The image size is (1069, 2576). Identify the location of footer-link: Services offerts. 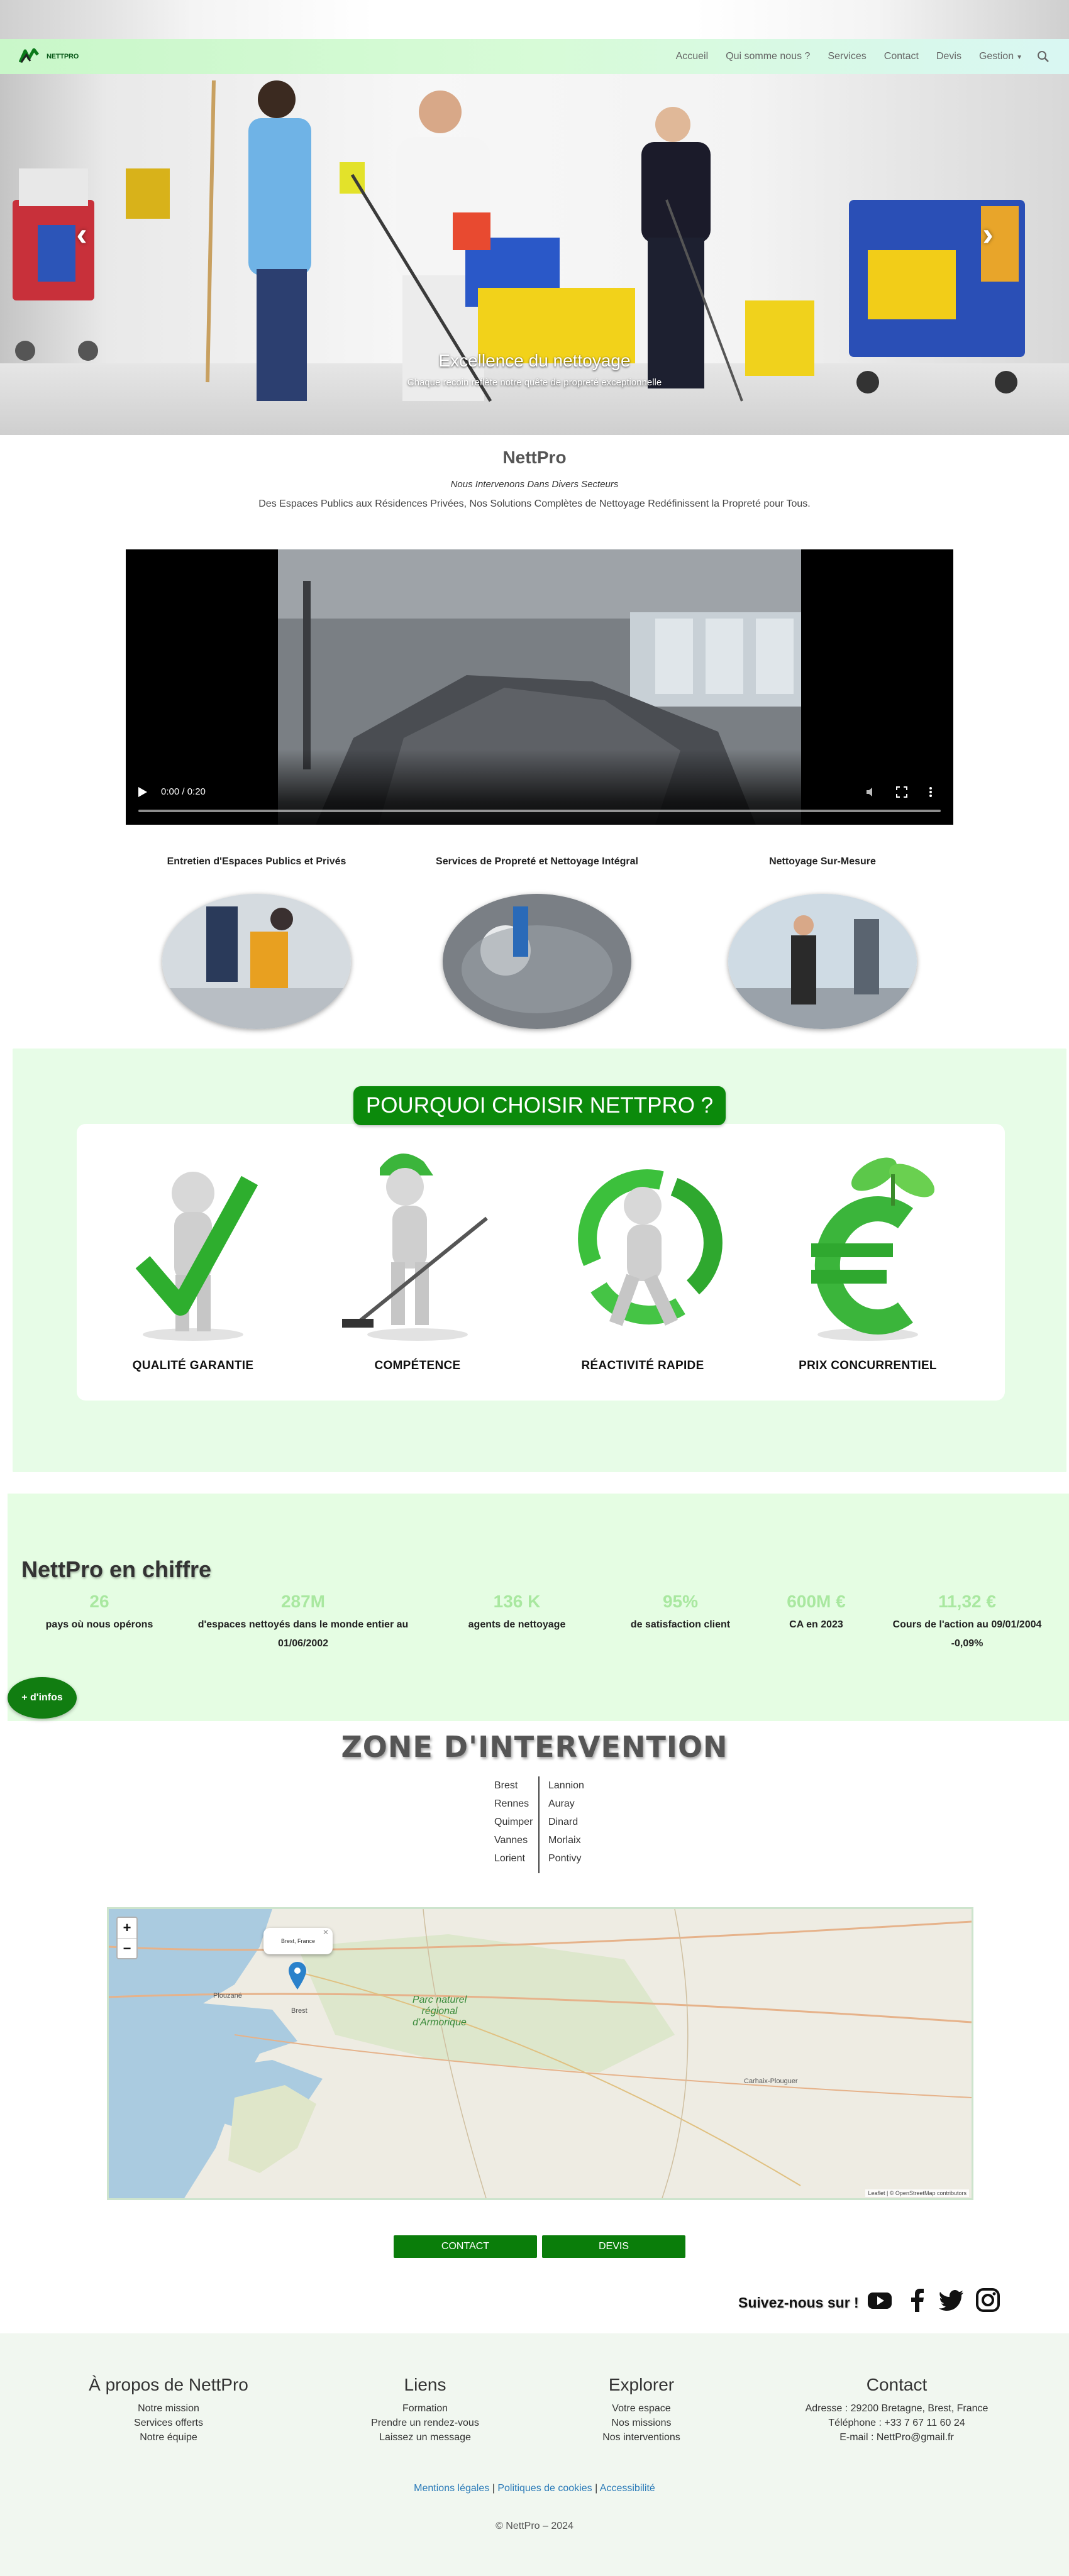
(168, 2423).